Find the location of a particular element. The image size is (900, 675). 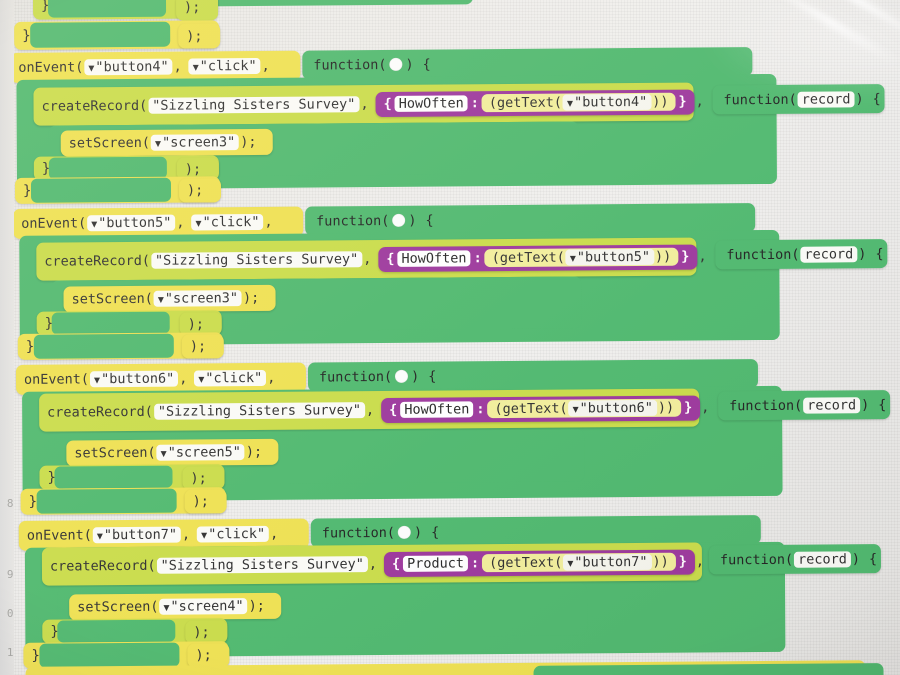

setScreen-target-dropdown: ▼"screen5" is located at coordinates (200, 452).